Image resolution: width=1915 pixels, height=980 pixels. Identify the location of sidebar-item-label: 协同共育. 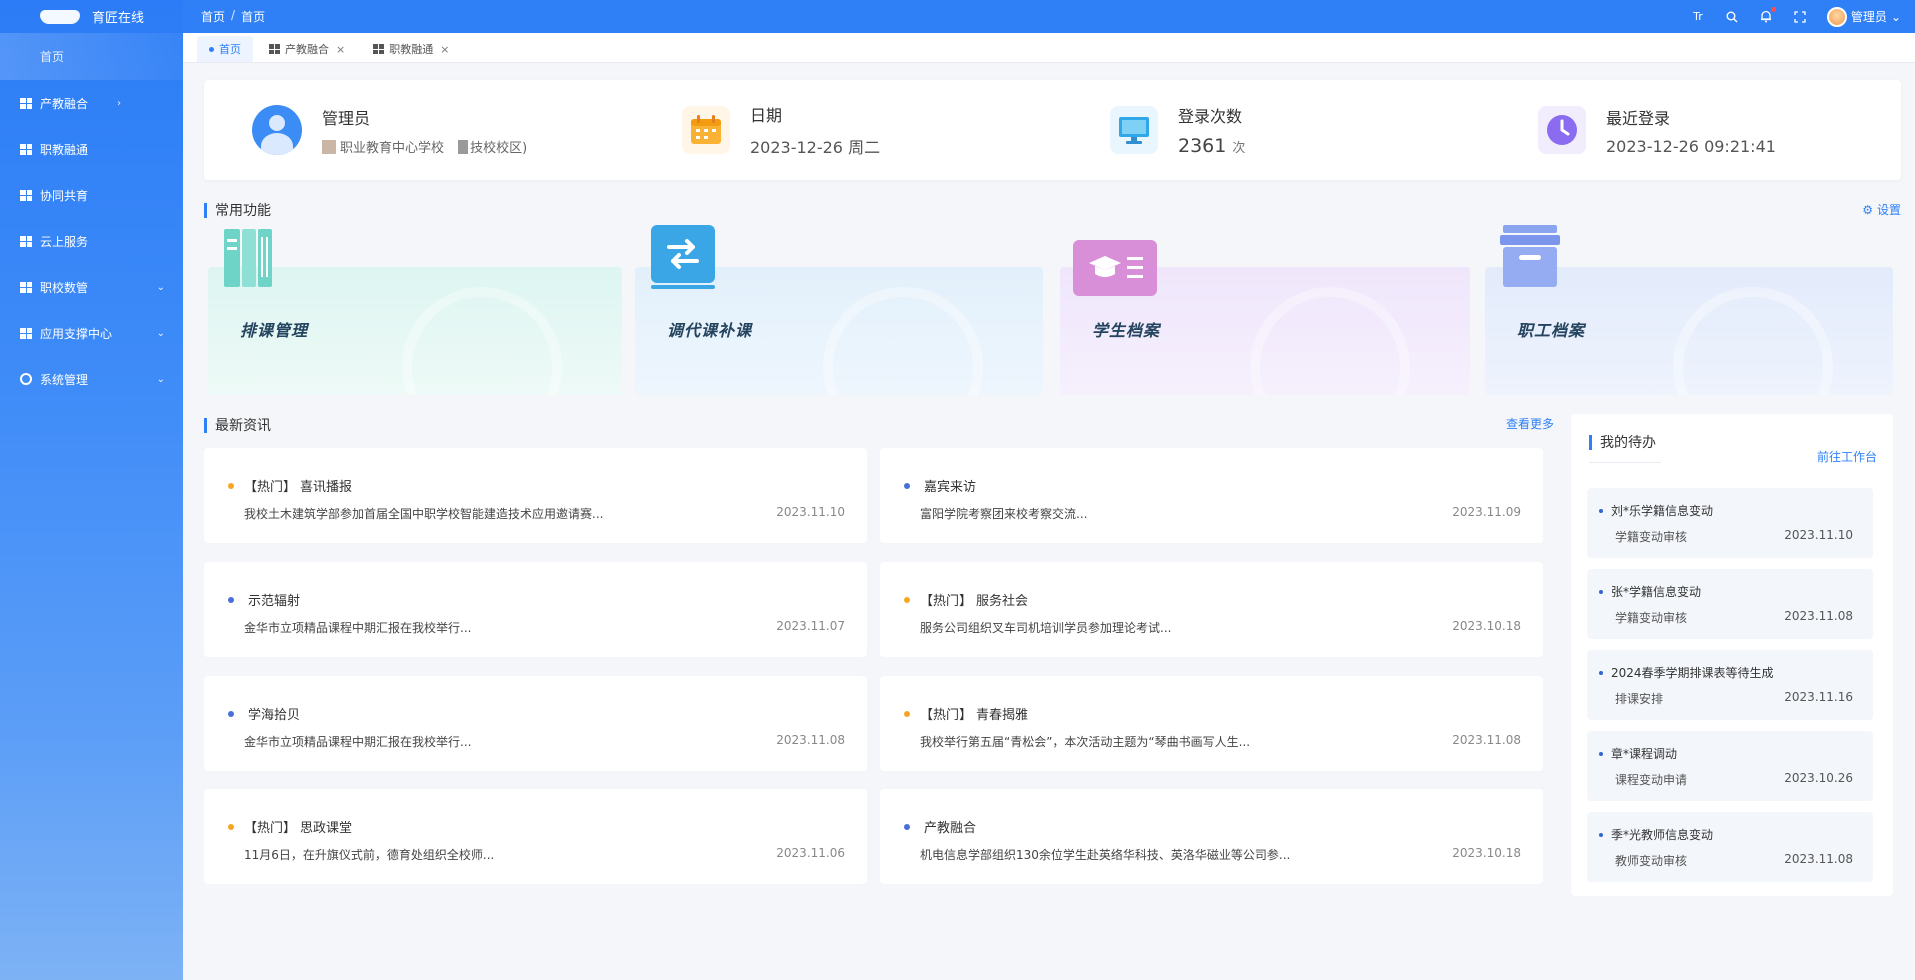
(64, 195).